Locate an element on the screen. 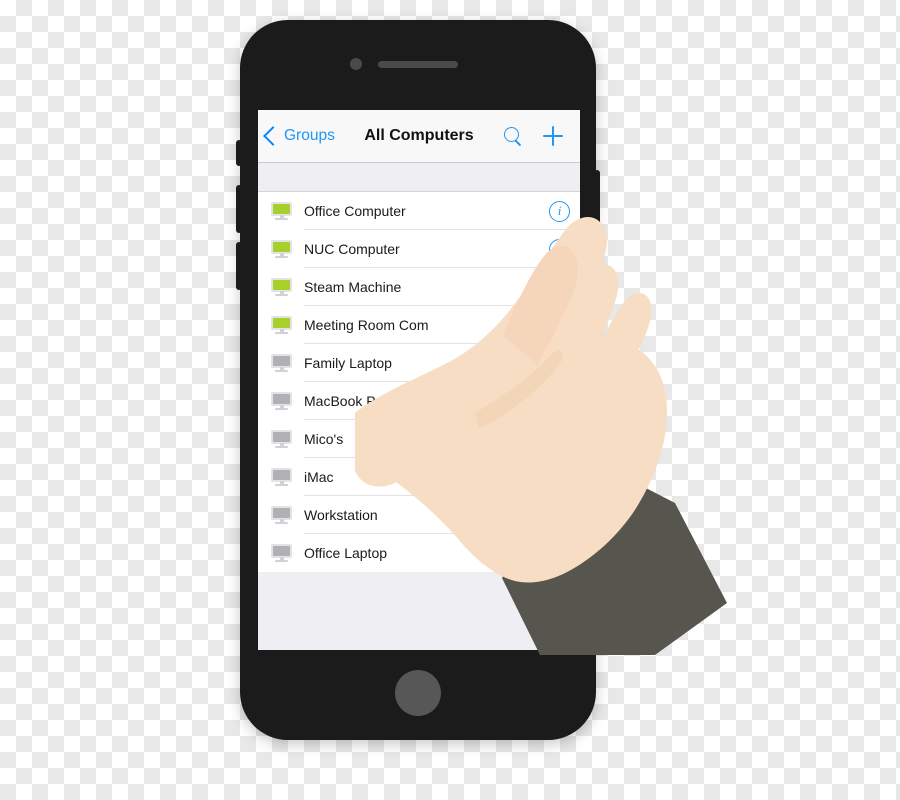  search-icon is located at coordinates (513, 136).